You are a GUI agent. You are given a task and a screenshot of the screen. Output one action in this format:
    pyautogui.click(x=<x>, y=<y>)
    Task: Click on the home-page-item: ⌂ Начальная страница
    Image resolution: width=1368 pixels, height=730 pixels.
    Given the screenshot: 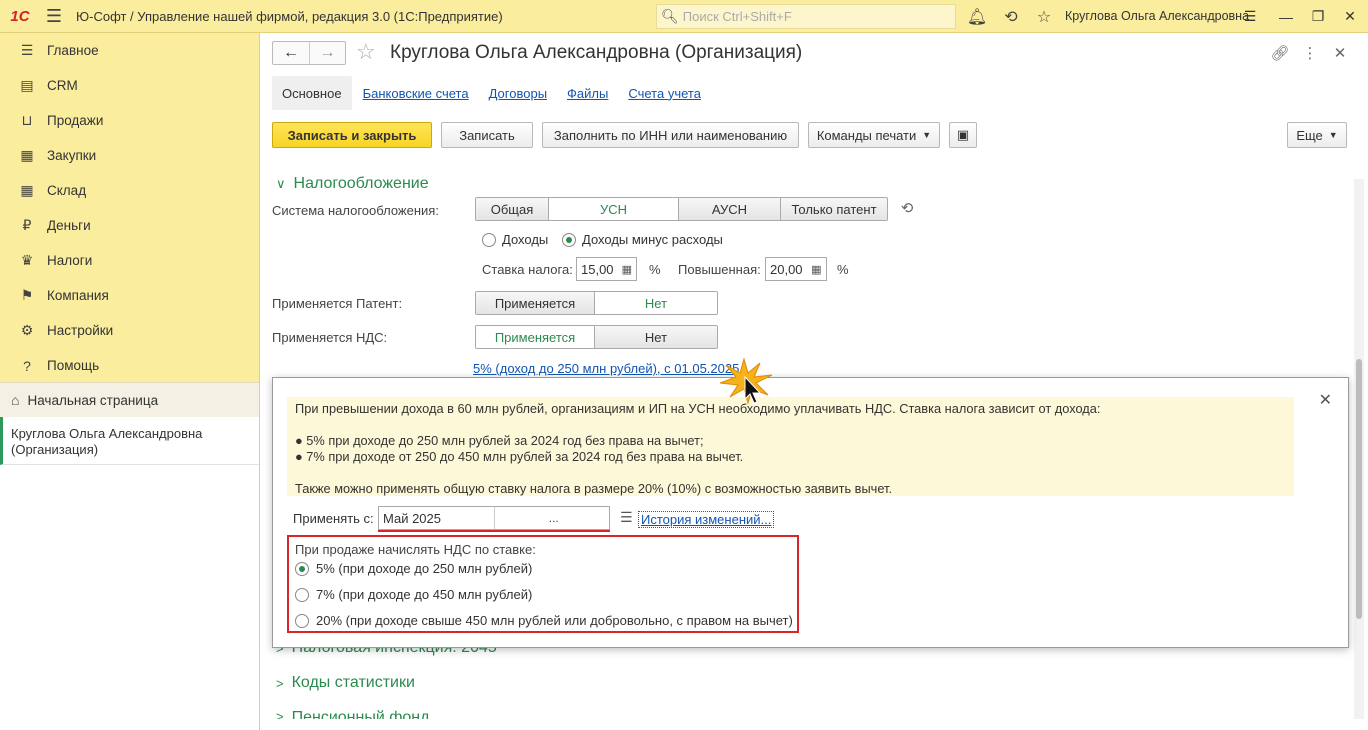 What is the action you would take?
    pyautogui.click(x=129, y=399)
    